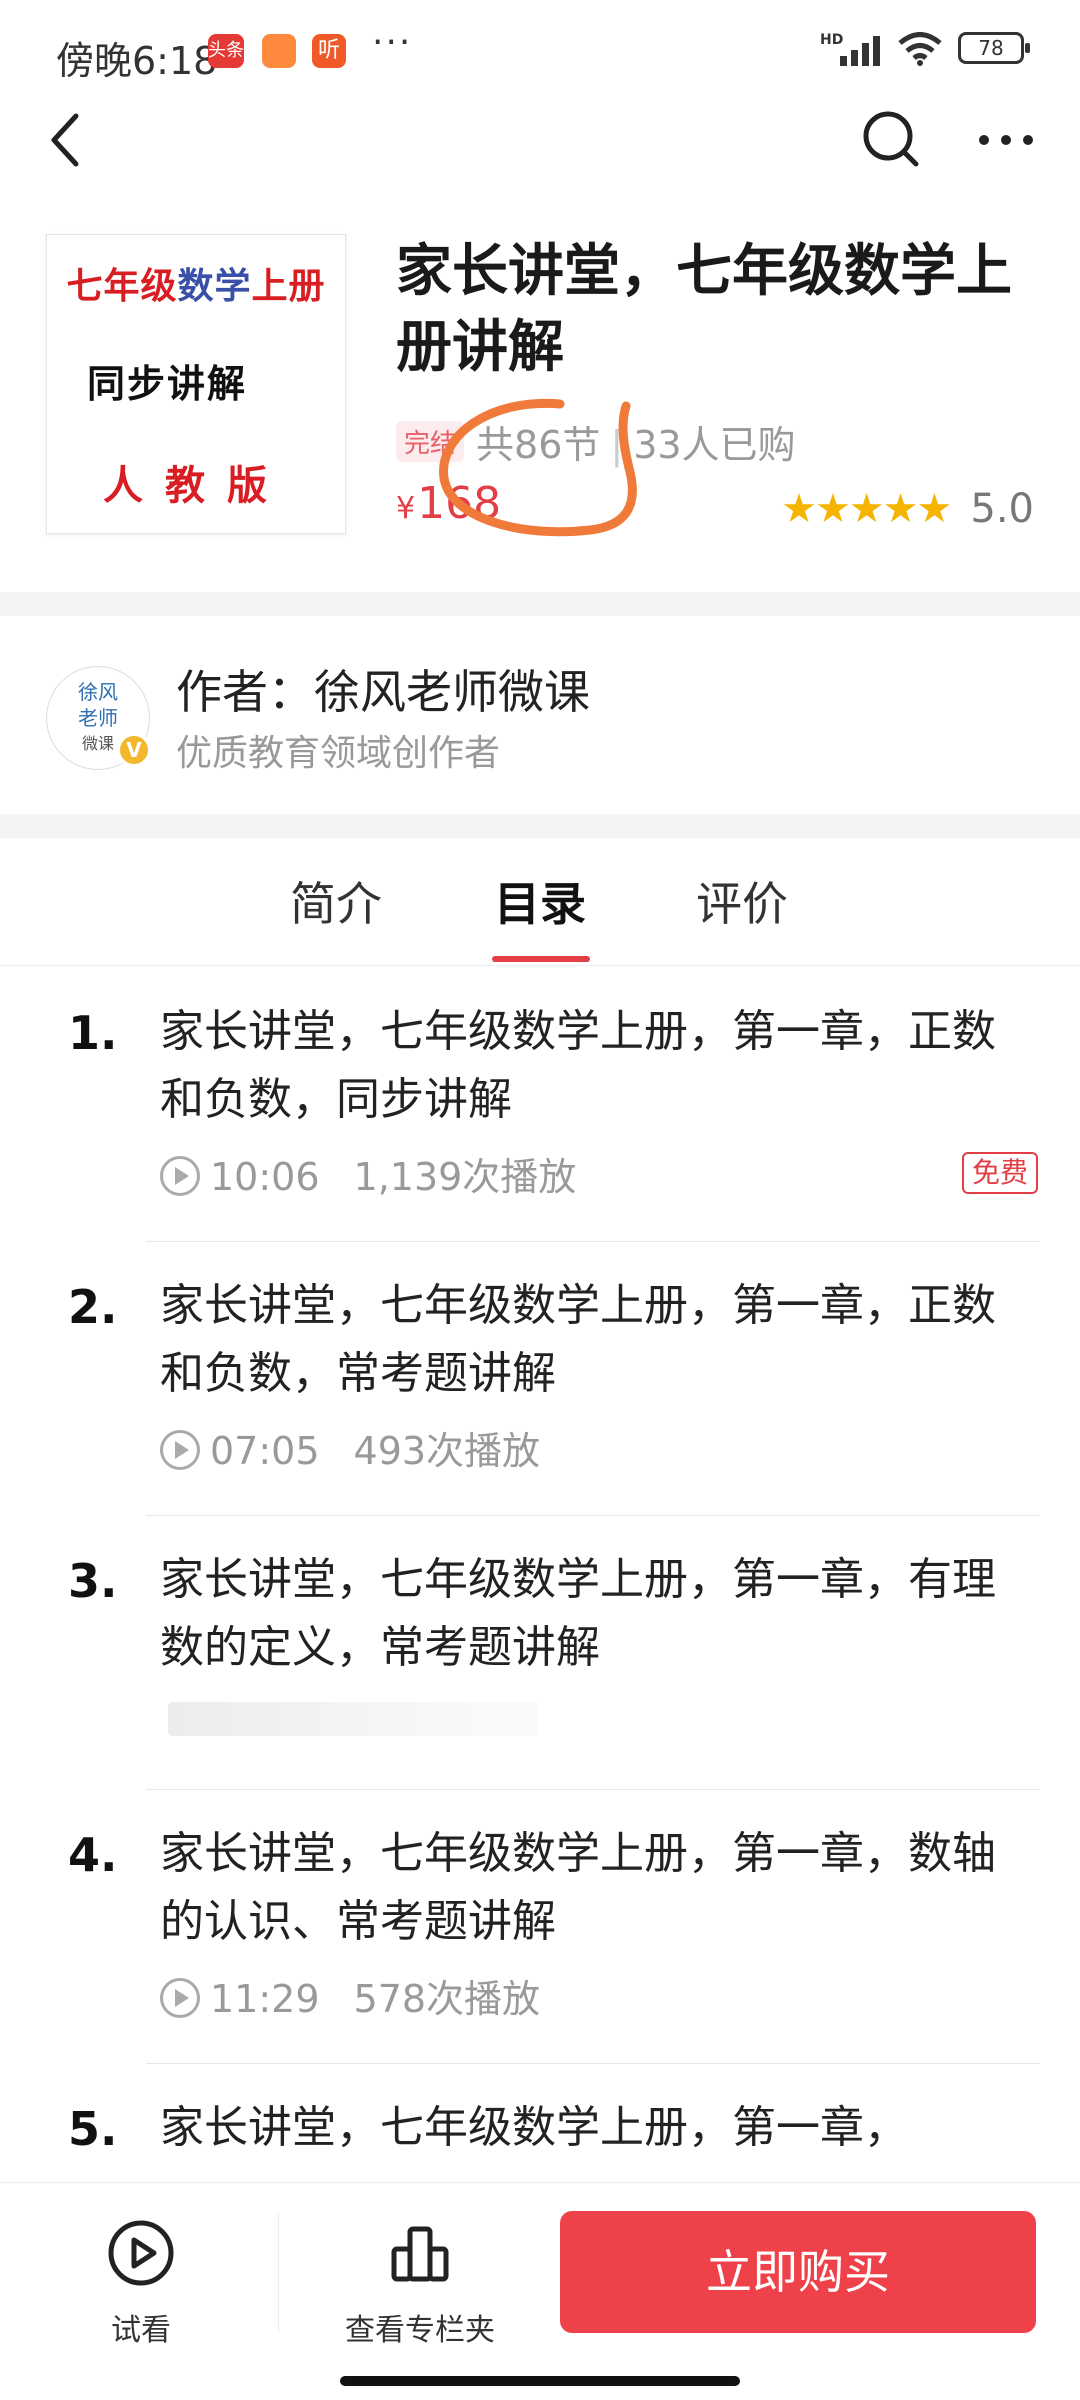 The height and width of the screenshot is (2400, 1080). What do you see at coordinates (134, 750) in the screenshot?
I see `verified-badge-icon: V` at bounding box center [134, 750].